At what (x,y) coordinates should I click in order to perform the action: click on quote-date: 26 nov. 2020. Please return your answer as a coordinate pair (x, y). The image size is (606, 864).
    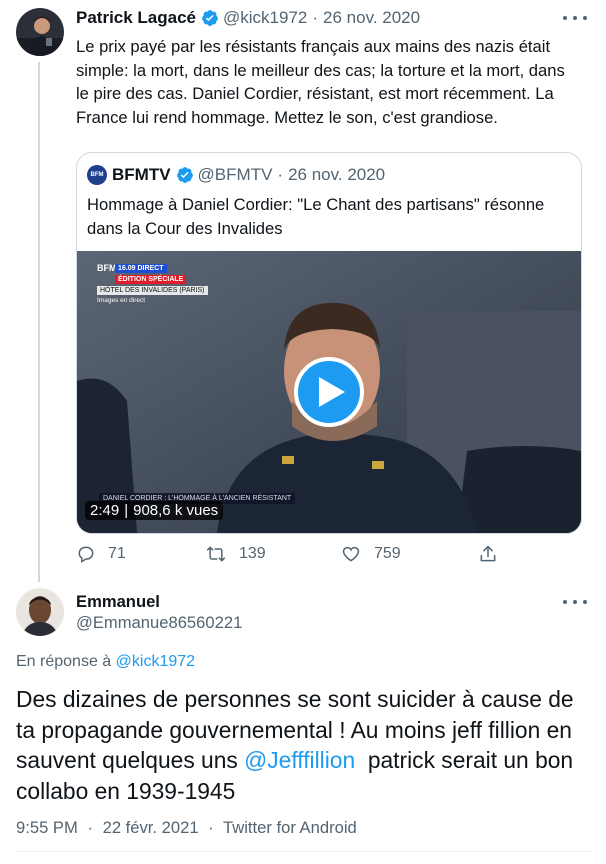
    Looking at the image, I should click on (337, 174).